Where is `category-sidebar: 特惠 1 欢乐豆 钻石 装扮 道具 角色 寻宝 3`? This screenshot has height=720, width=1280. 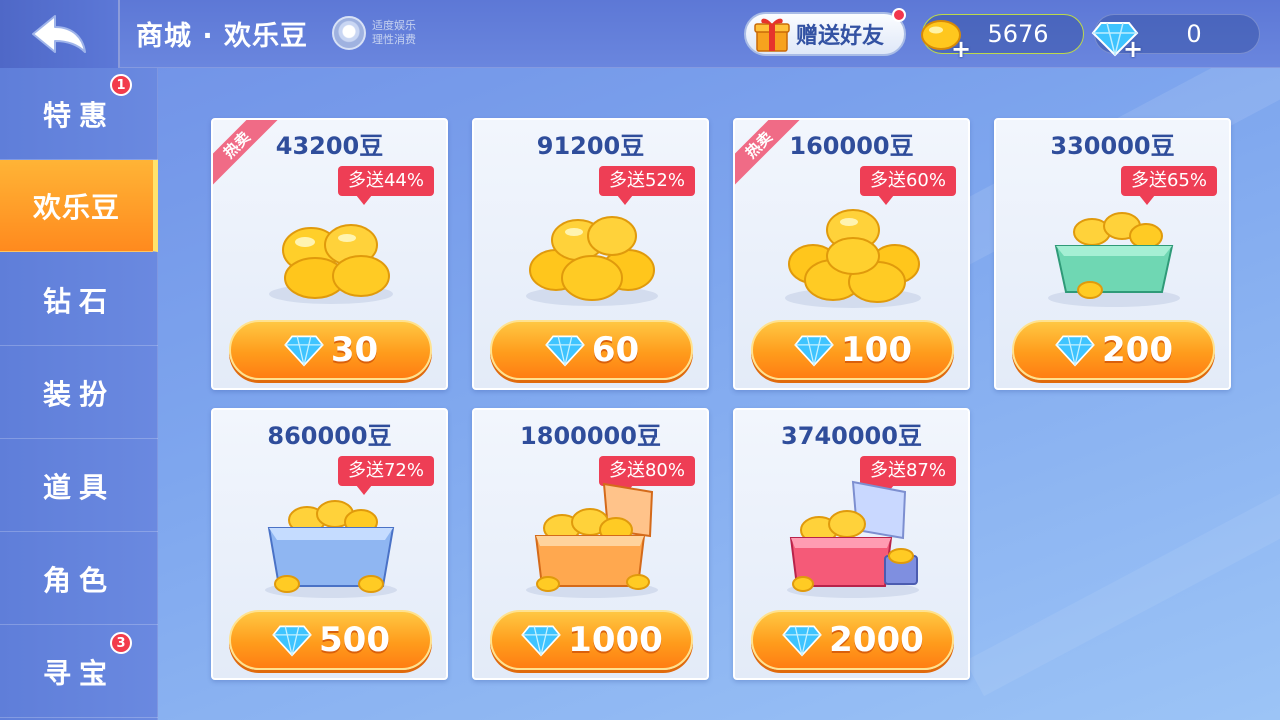 category-sidebar: 特惠 1 欢乐豆 钻石 装扮 道具 角色 寻宝 3 is located at coordinates (79, 394).